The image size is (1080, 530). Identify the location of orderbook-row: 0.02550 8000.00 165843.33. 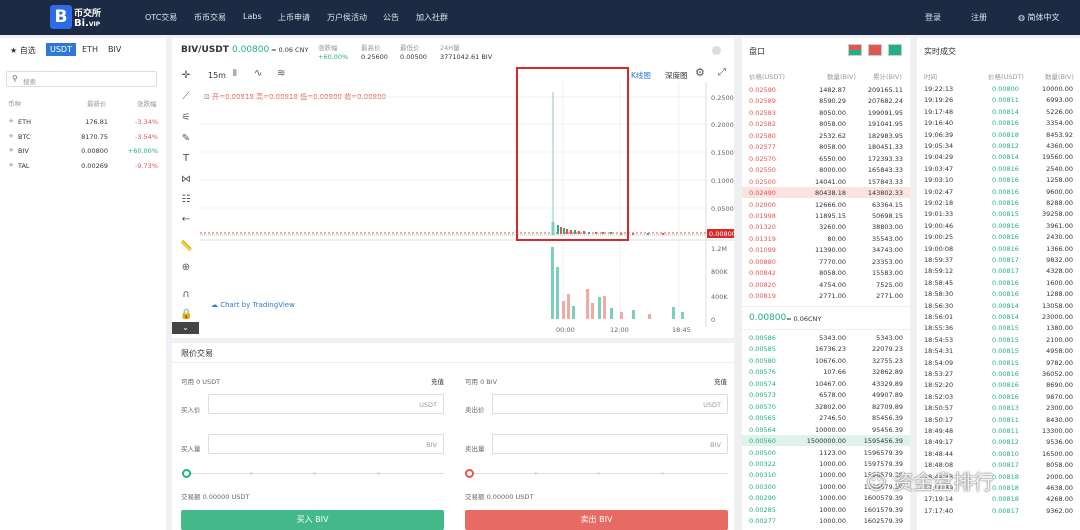
(826, 169).